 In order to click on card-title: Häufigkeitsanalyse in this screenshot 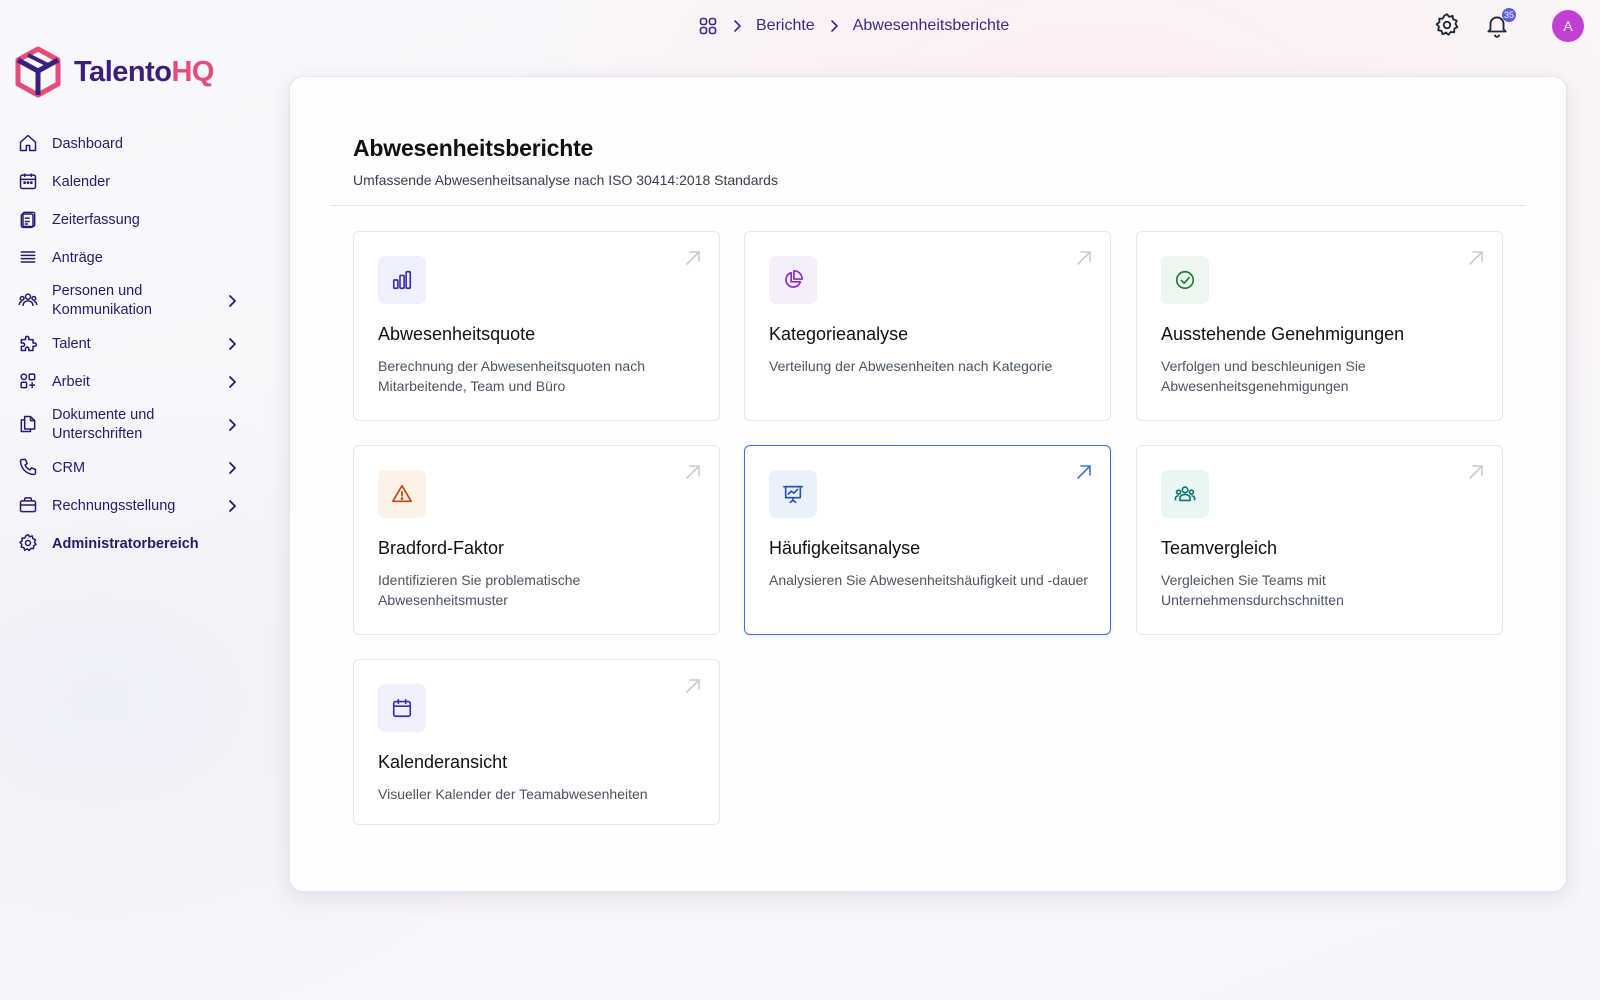, I will do `click(845, 548)`.